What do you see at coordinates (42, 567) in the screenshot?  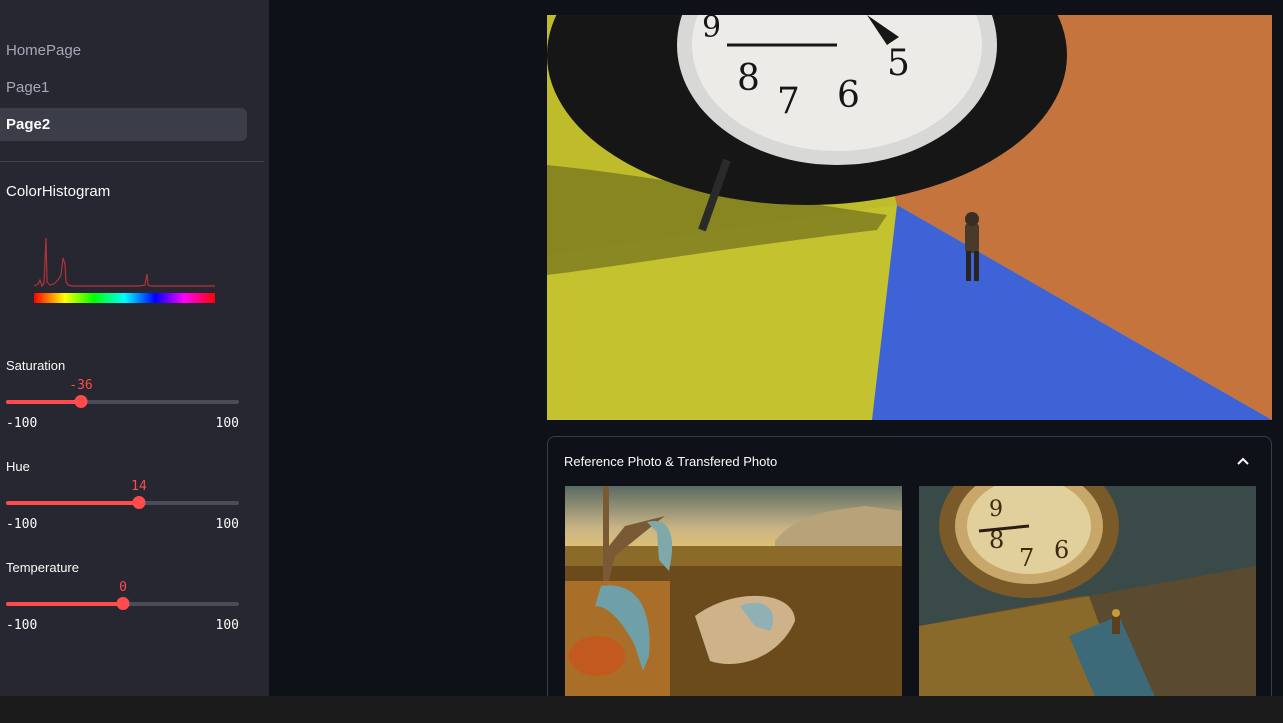 I see `temperature-label: Temperature` at bounding box center [42, 567].